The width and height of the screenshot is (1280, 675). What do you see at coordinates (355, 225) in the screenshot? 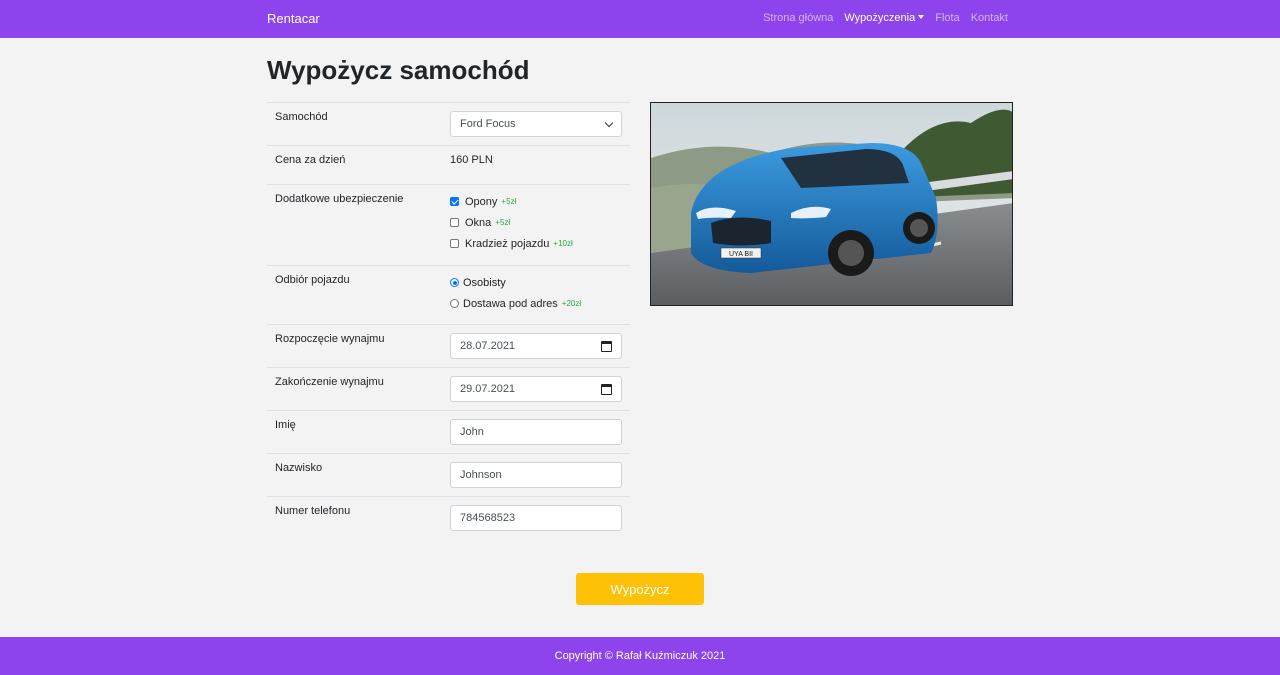
I see `insurance-label: Dodatkowe ubezpieczenie` at bounding box center [355, 225].